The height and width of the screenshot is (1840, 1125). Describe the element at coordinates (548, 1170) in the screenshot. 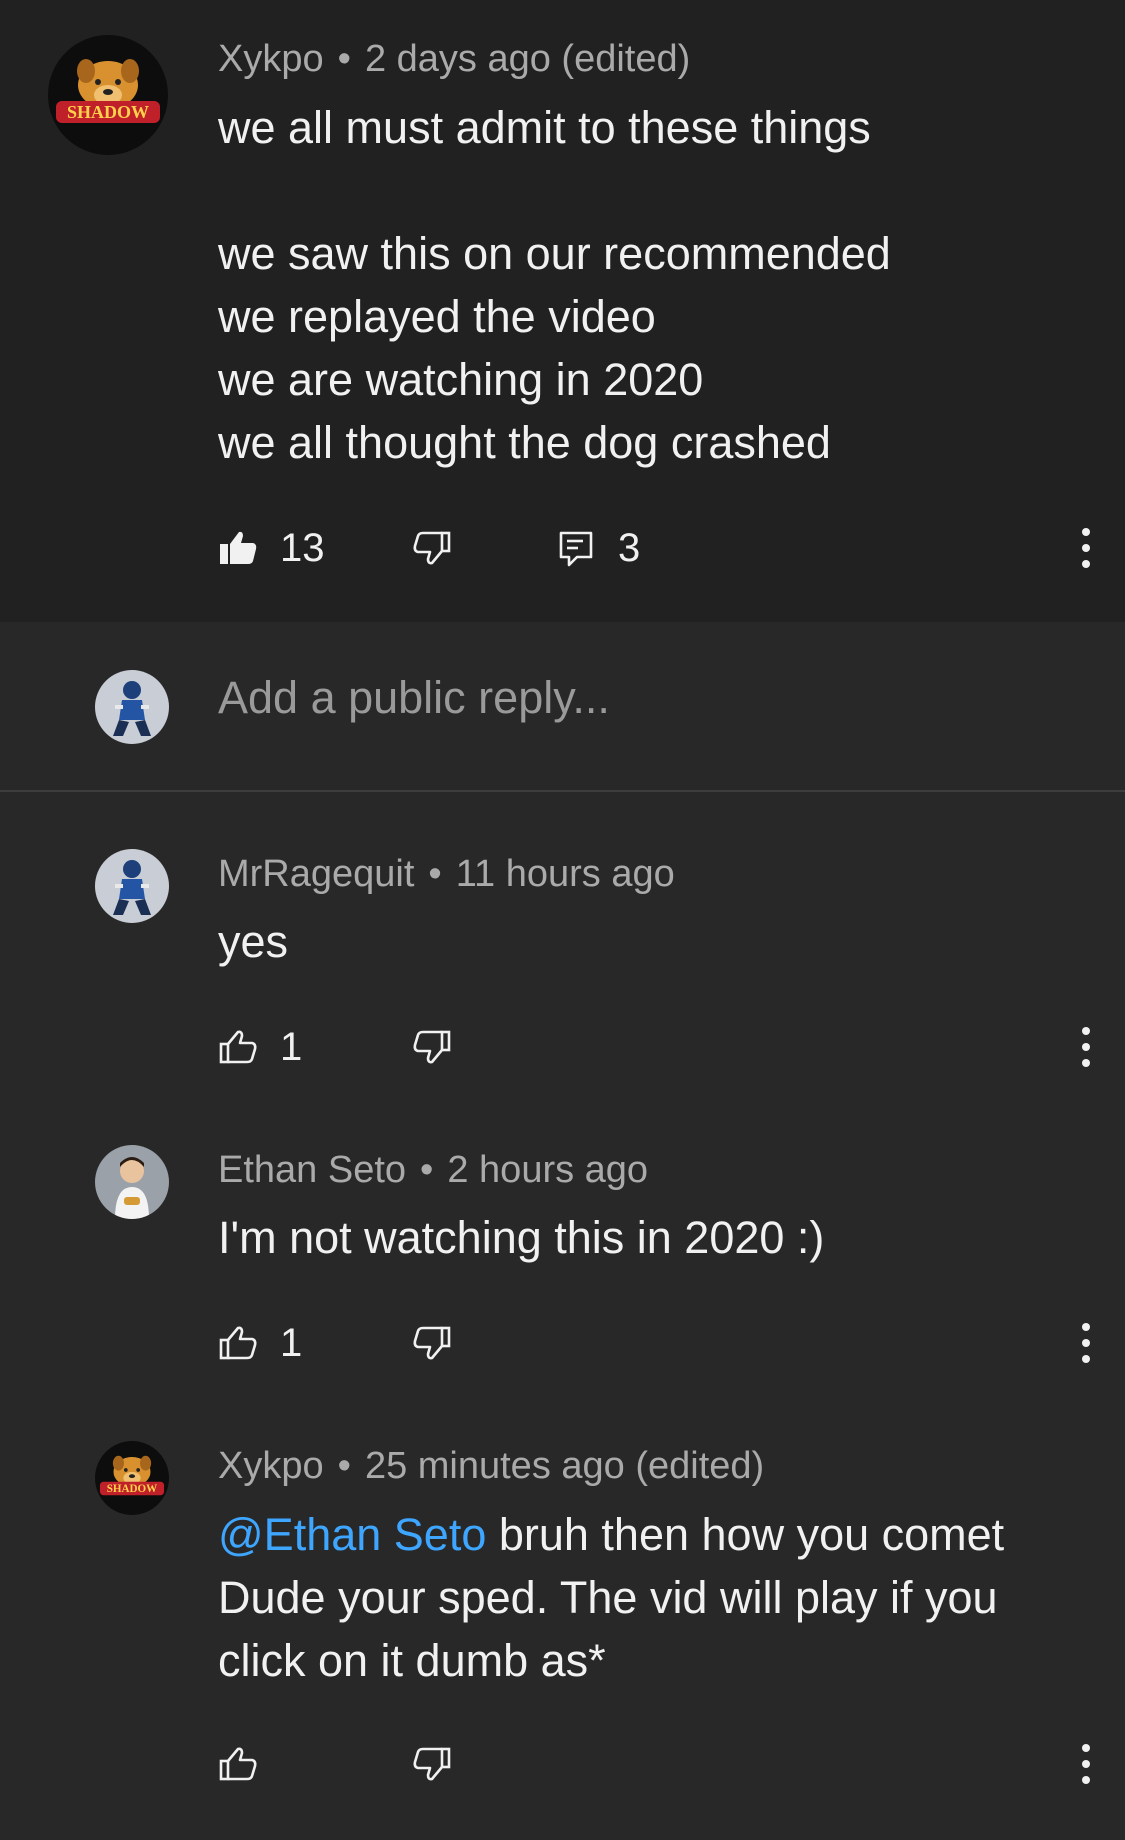

I see `timestamp: 2 hours ago` at that location.